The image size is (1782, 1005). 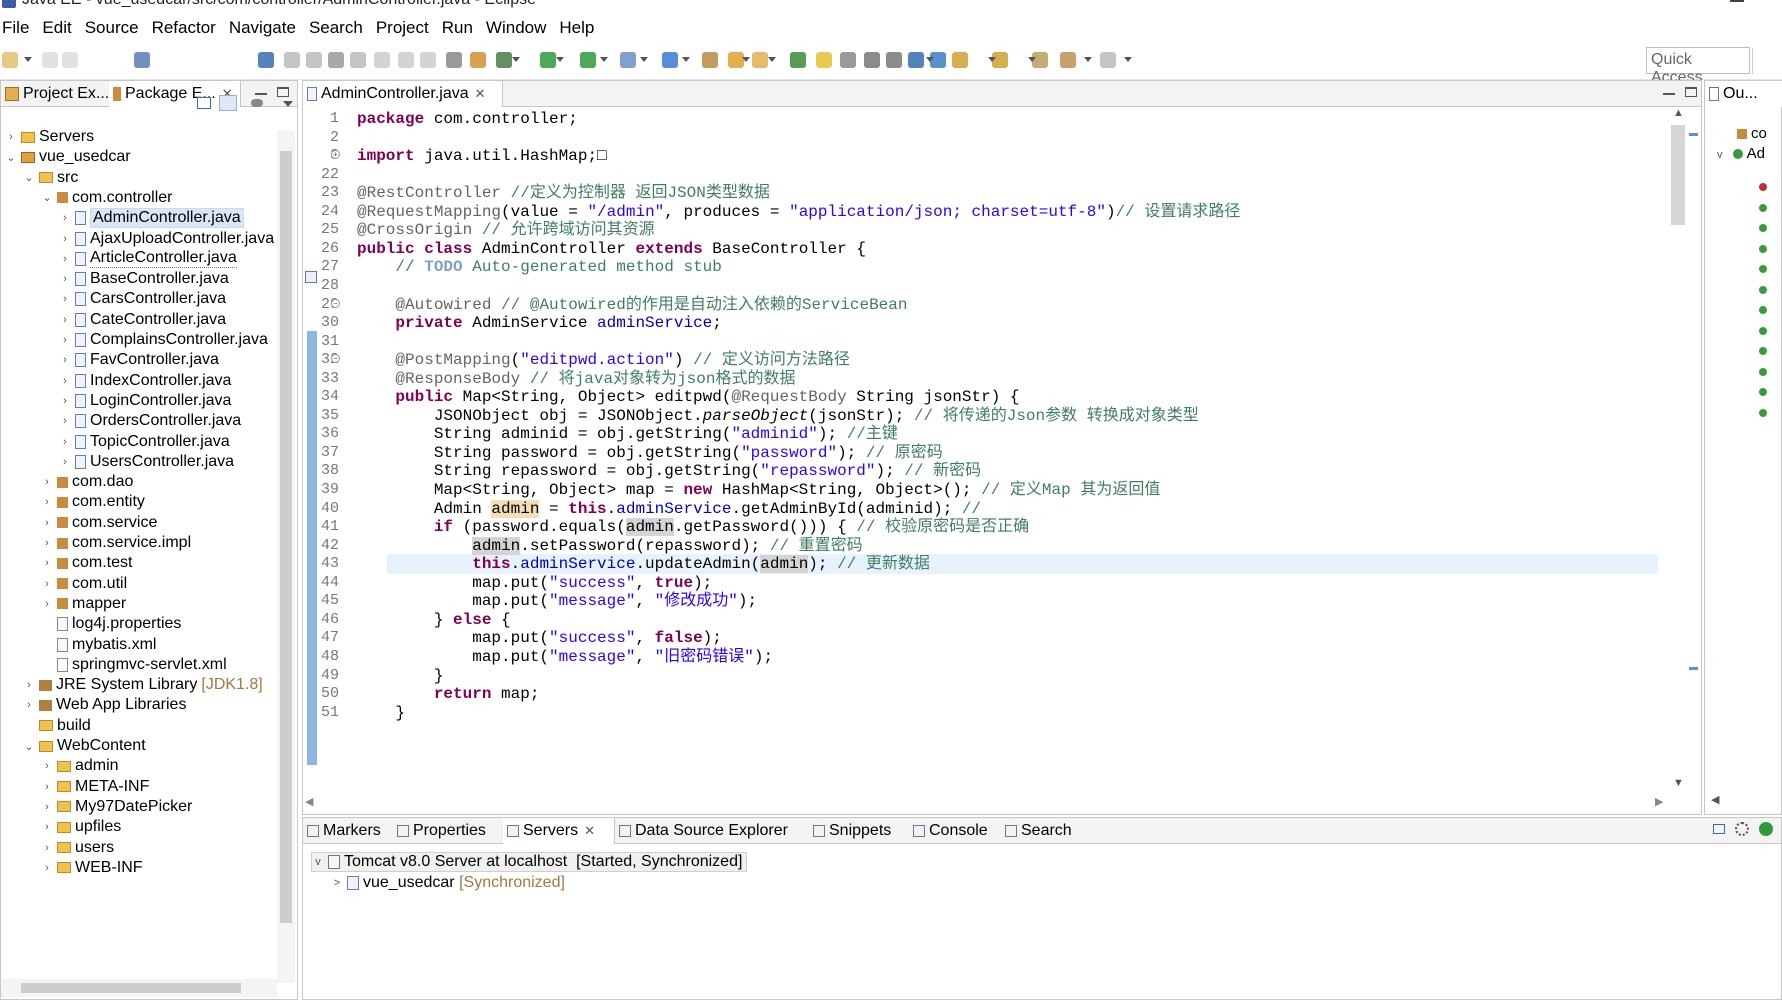 What do you see at coordinates (116, 28) in the screenshot?
I see `menu-source: Source` at bounding box center [116, 28].